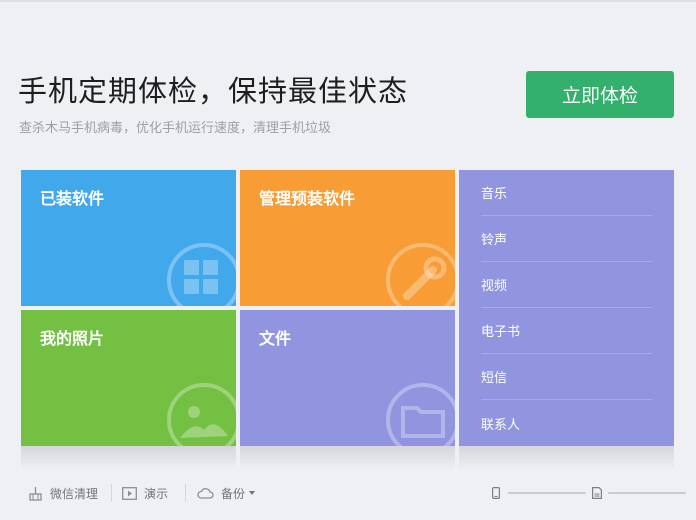 This screenshot has width=696, height=520. I want to click on tile-files: 文件, so click(347, 378).